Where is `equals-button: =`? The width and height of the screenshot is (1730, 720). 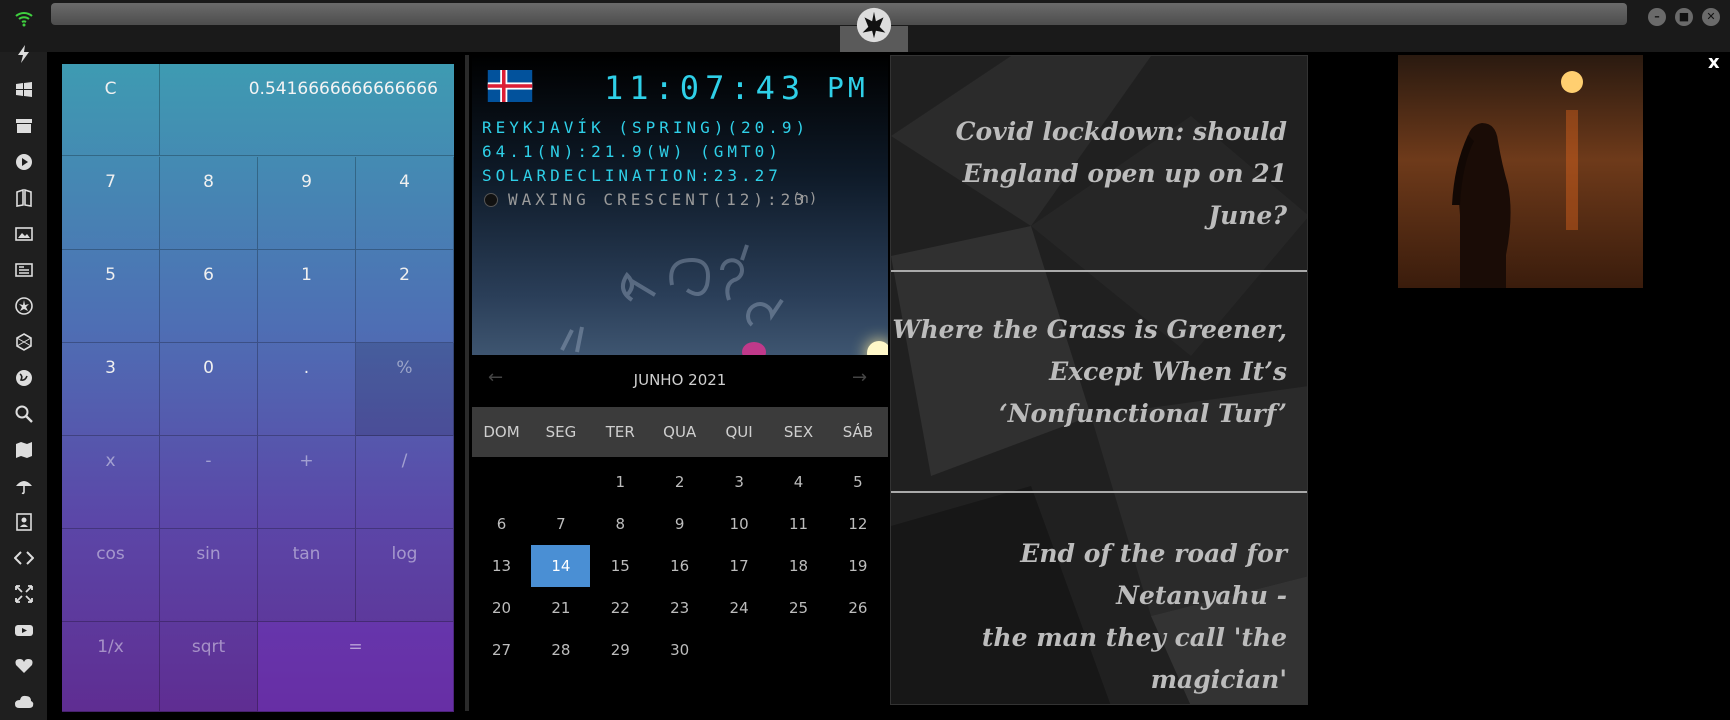
equals-button: = is located at coordinates (356, 667).